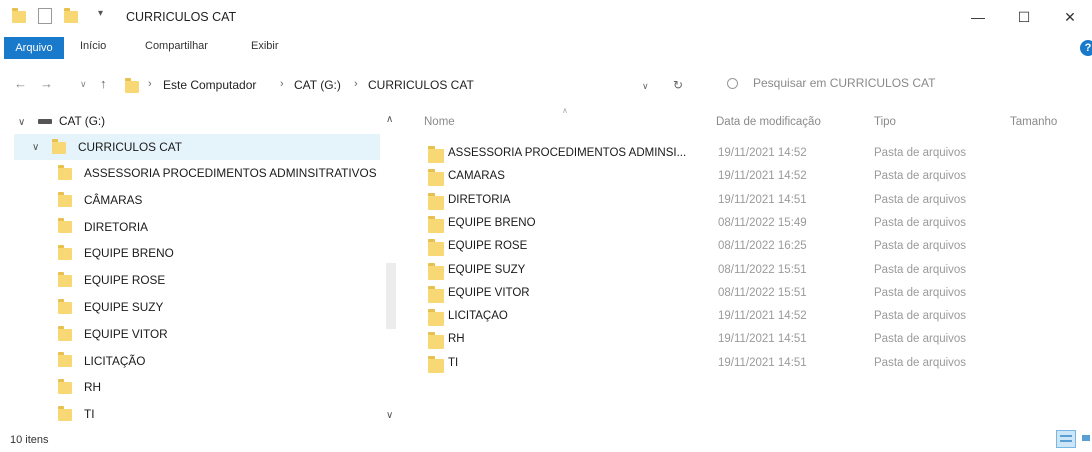  I want to click on file-name: EQUIPE BRENO, so click(492, 222).